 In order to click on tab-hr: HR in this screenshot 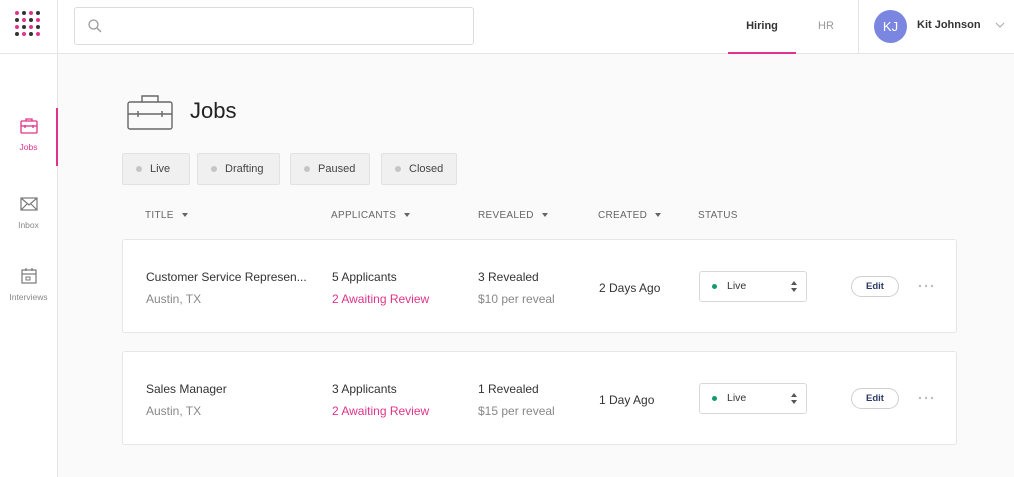, I will do `click(826, 27)`.